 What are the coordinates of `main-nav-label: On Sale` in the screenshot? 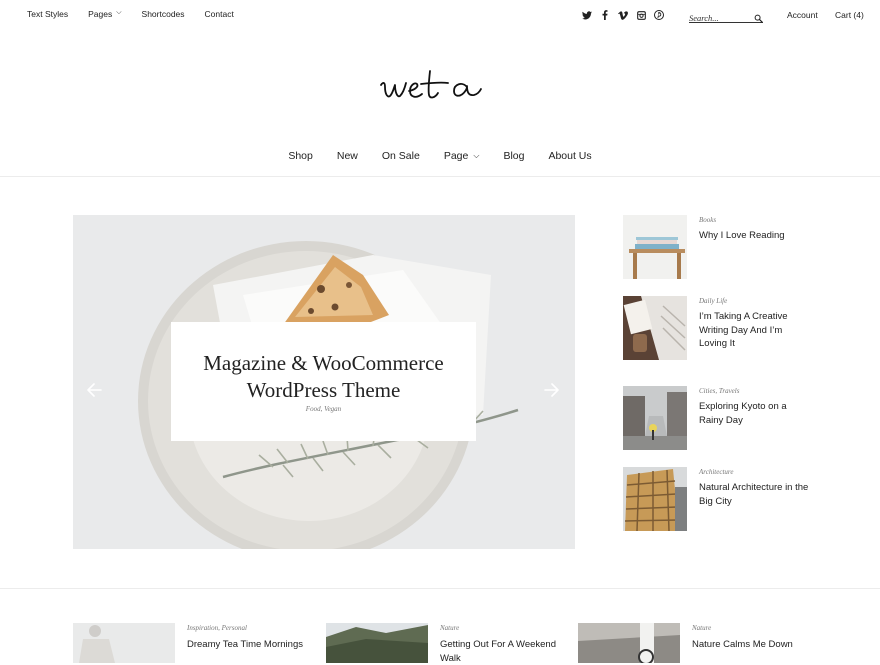 It's located at (400, 156).